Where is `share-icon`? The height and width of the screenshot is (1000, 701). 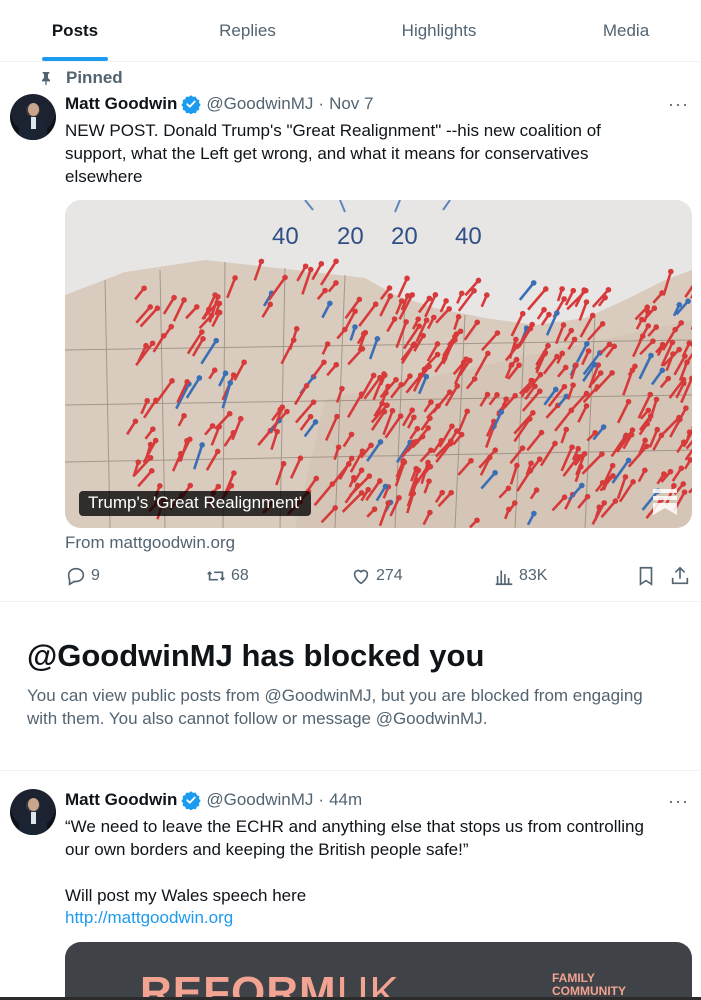
share-icon is located at coordinates (680, 575).